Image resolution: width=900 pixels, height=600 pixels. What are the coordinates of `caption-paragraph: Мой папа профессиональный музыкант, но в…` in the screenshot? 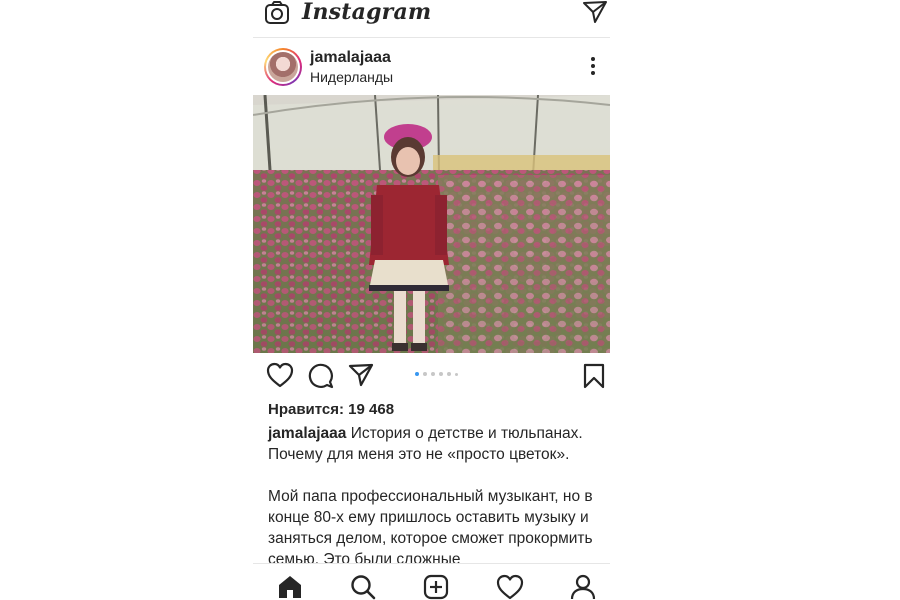 It's located at (430, 528).